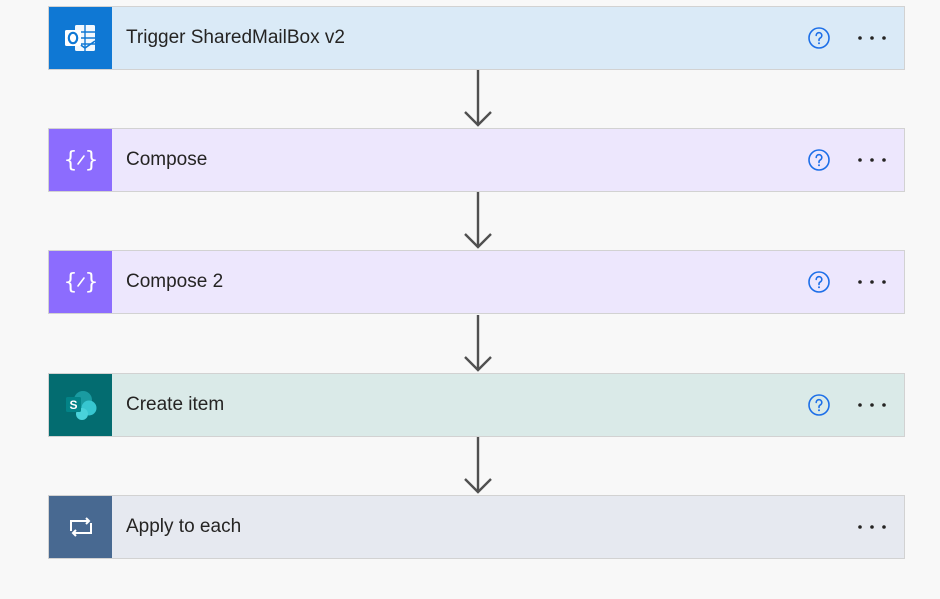  Describe the element at coordinates (476, 405) in the screenshot. I see `step-card-create-item: S Create item` at that location.